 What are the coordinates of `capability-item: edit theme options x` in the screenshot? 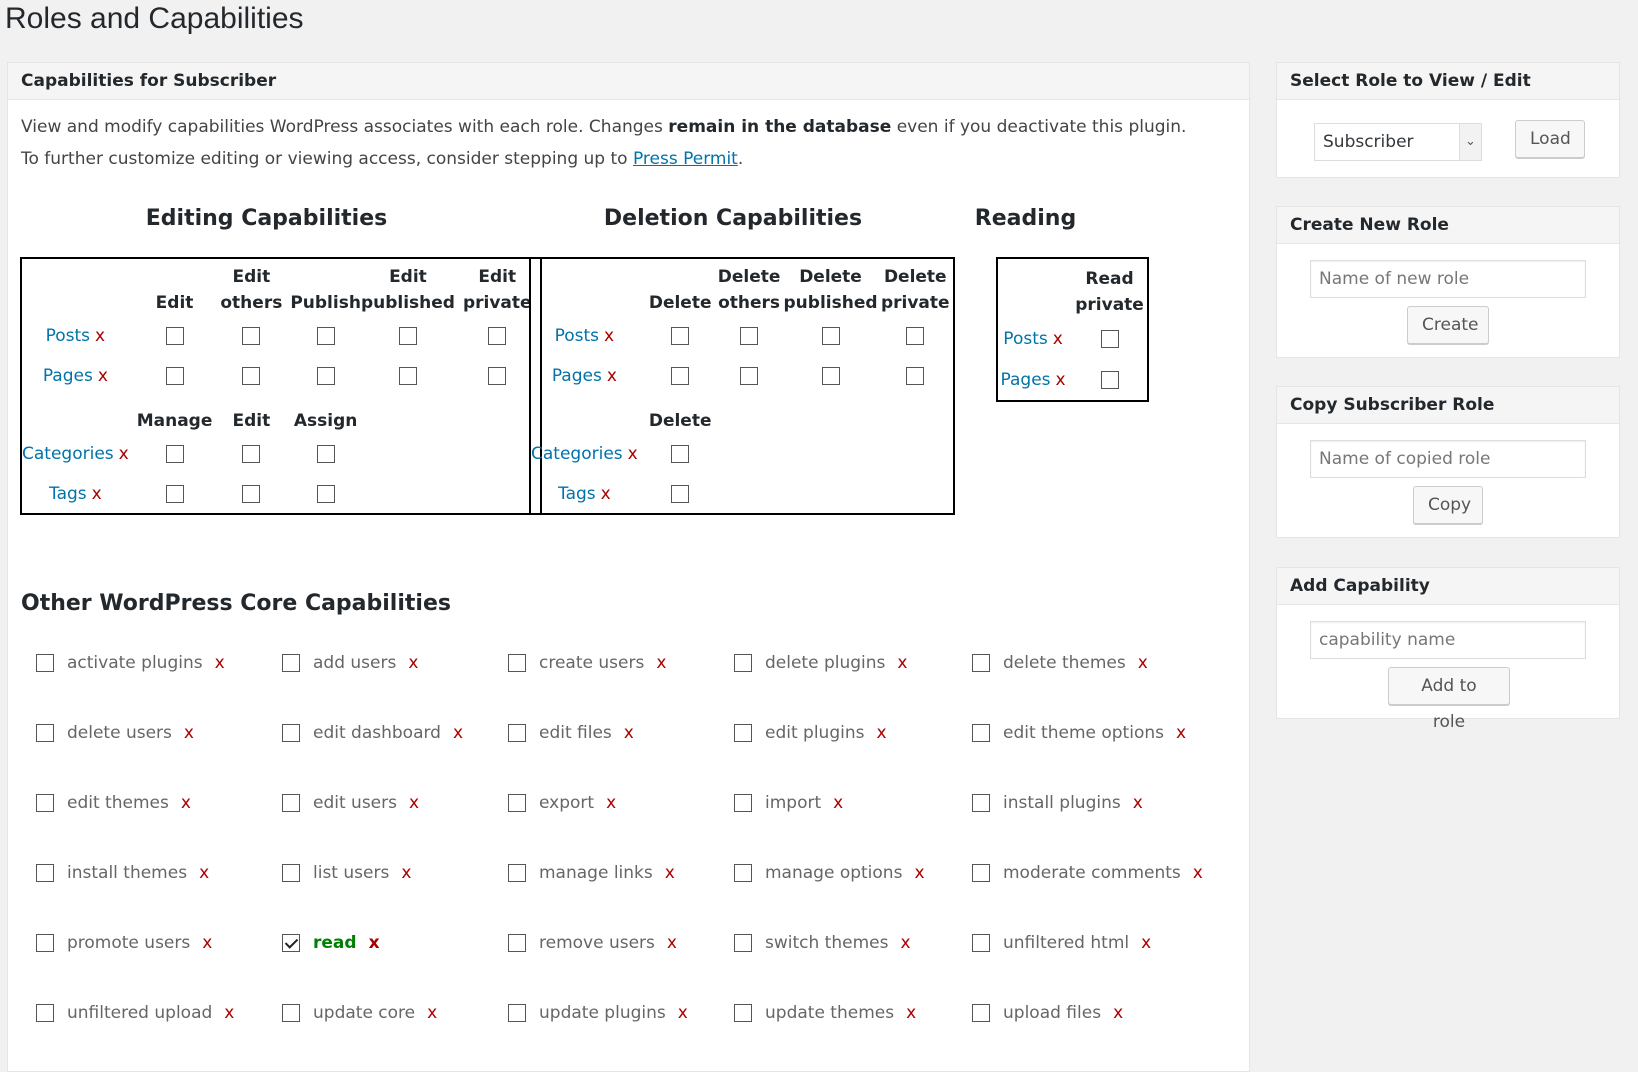 It's located at (1079, 733).